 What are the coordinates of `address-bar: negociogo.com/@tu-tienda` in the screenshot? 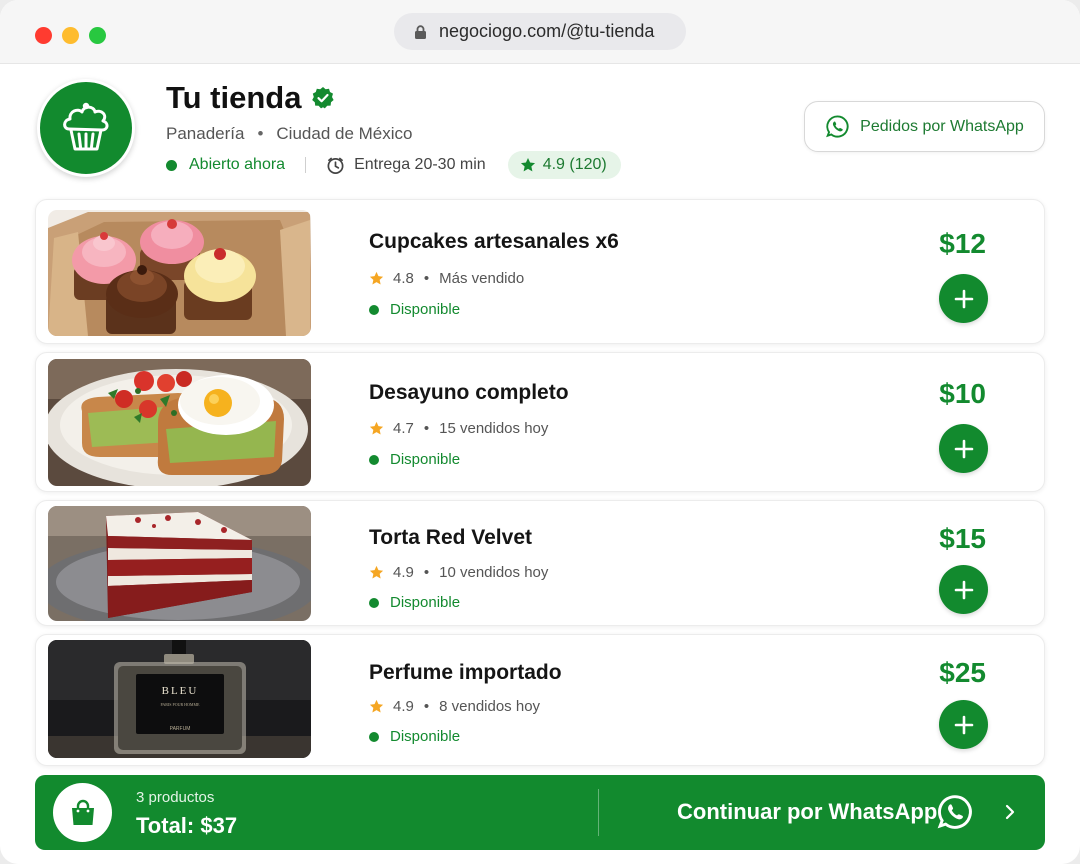 It's located at (540, 31).